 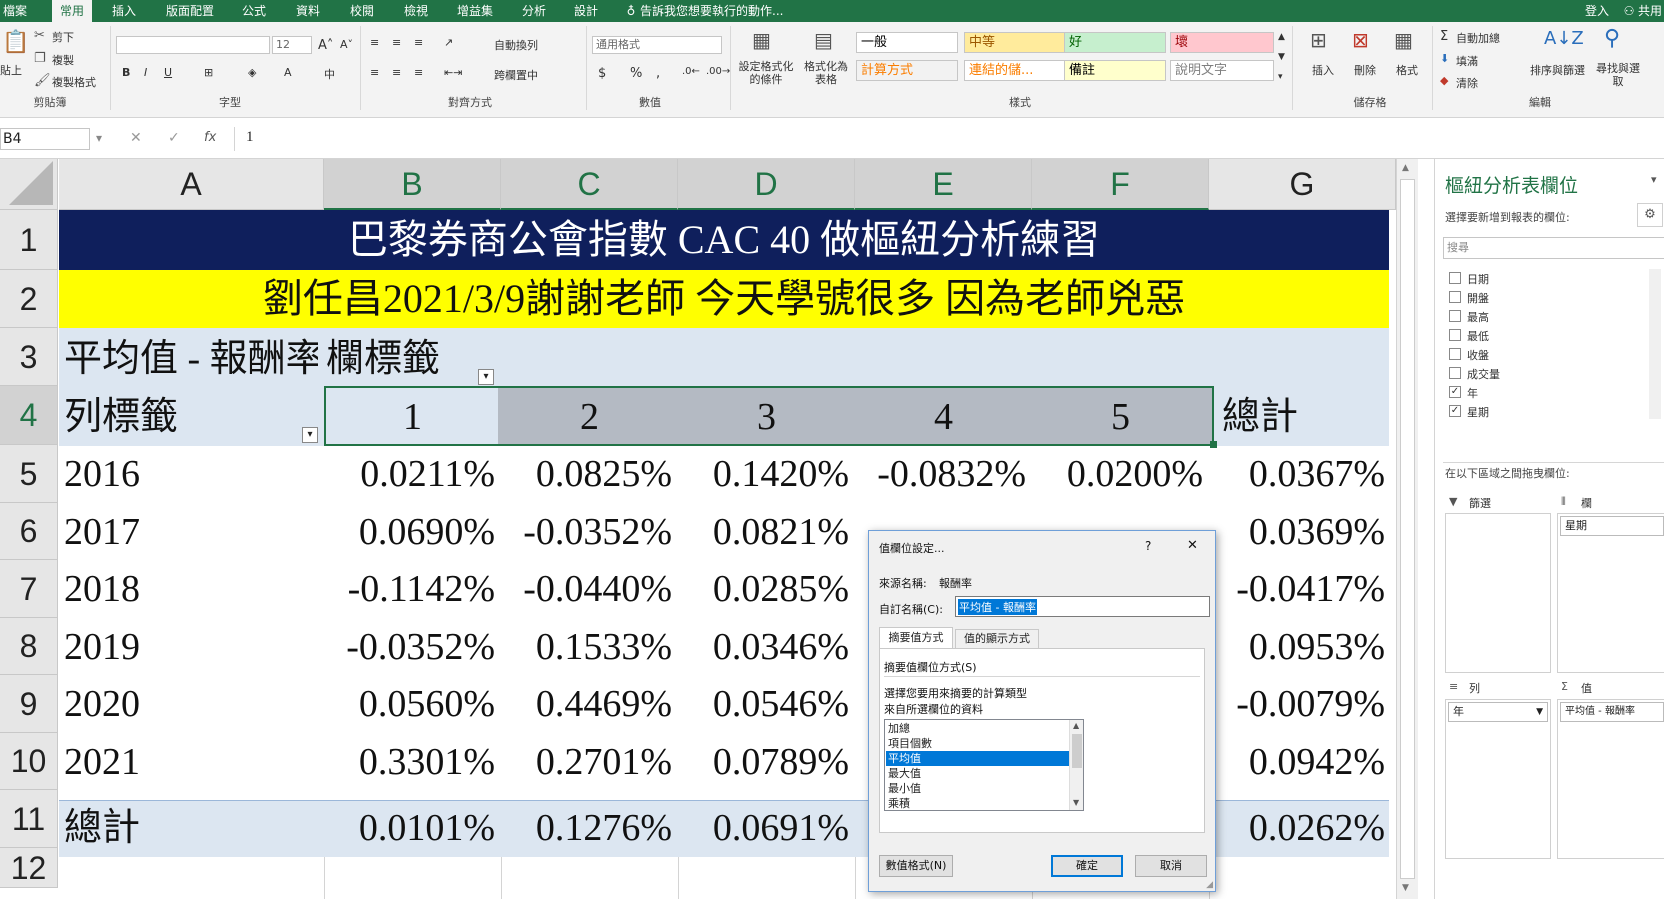 What do you see at coordinates (29, 357) in the screenshot?
I see `row-header-3: 3` at bounding box center [29, 357].